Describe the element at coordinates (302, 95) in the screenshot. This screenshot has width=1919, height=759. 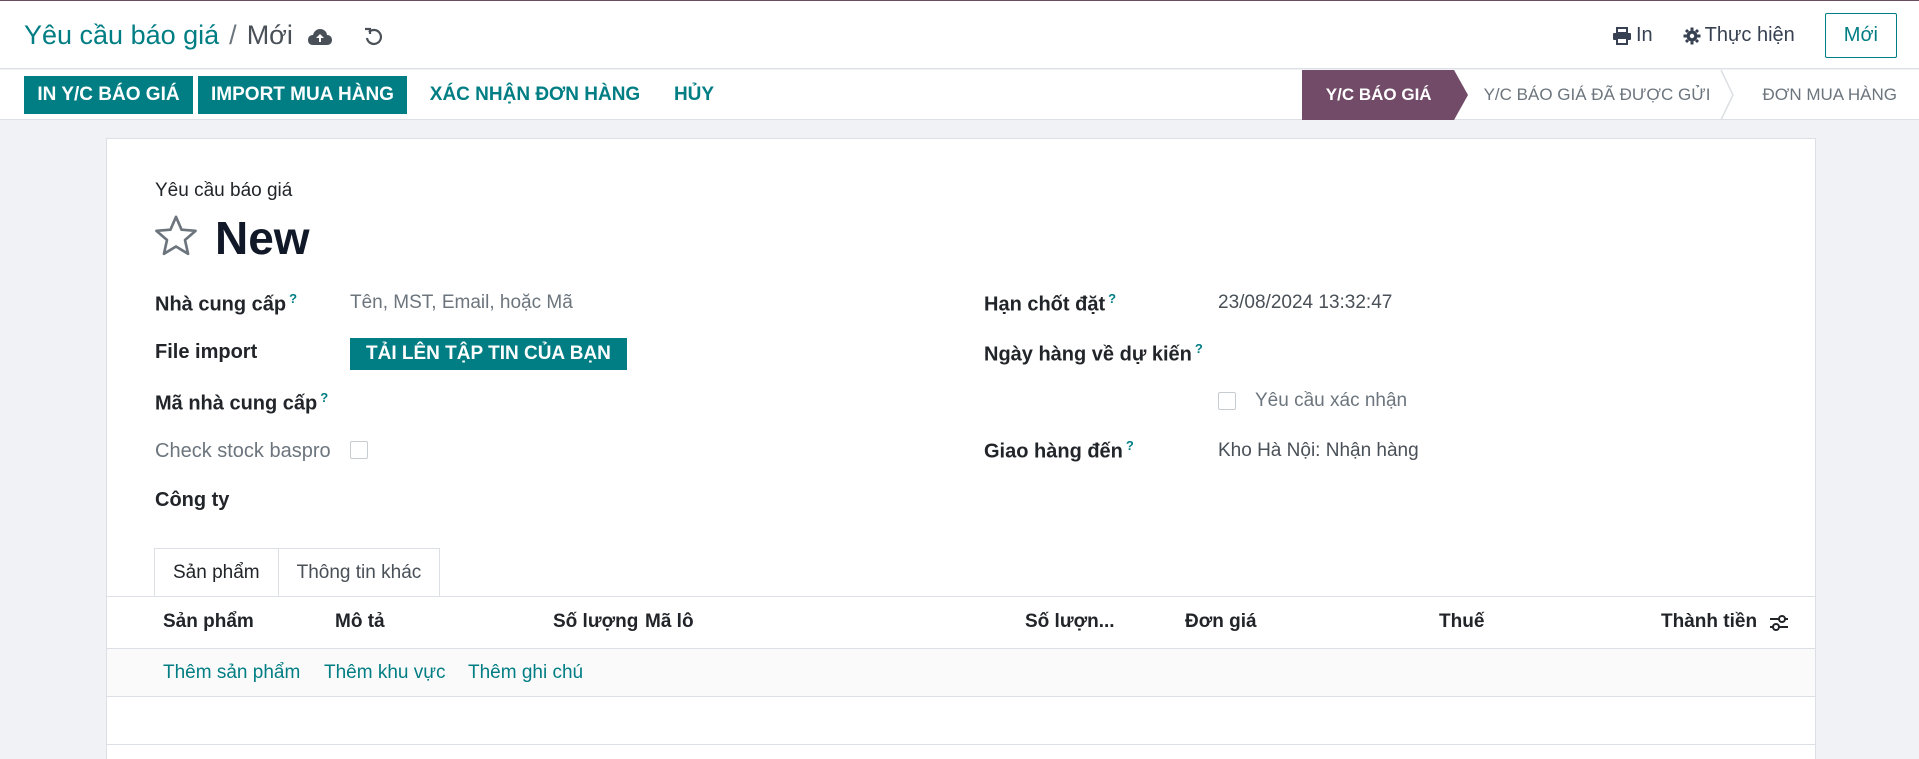
I see `import-purchase-button: IMPORT MUA HÀNG` at that location.